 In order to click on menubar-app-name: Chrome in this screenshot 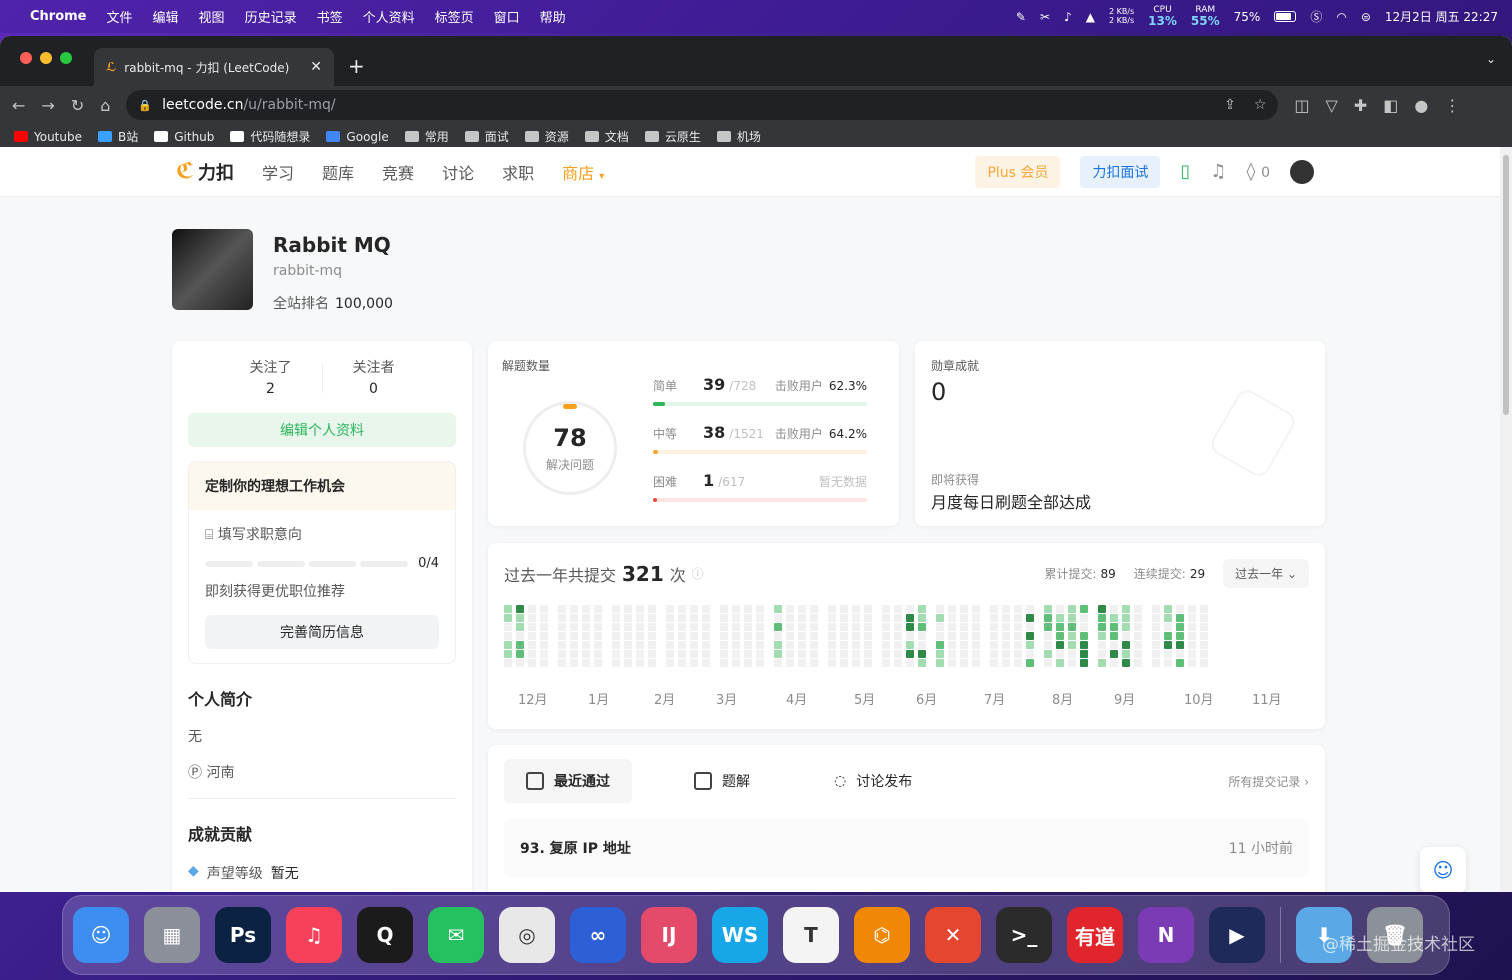, I will do `click(58, 16)`.